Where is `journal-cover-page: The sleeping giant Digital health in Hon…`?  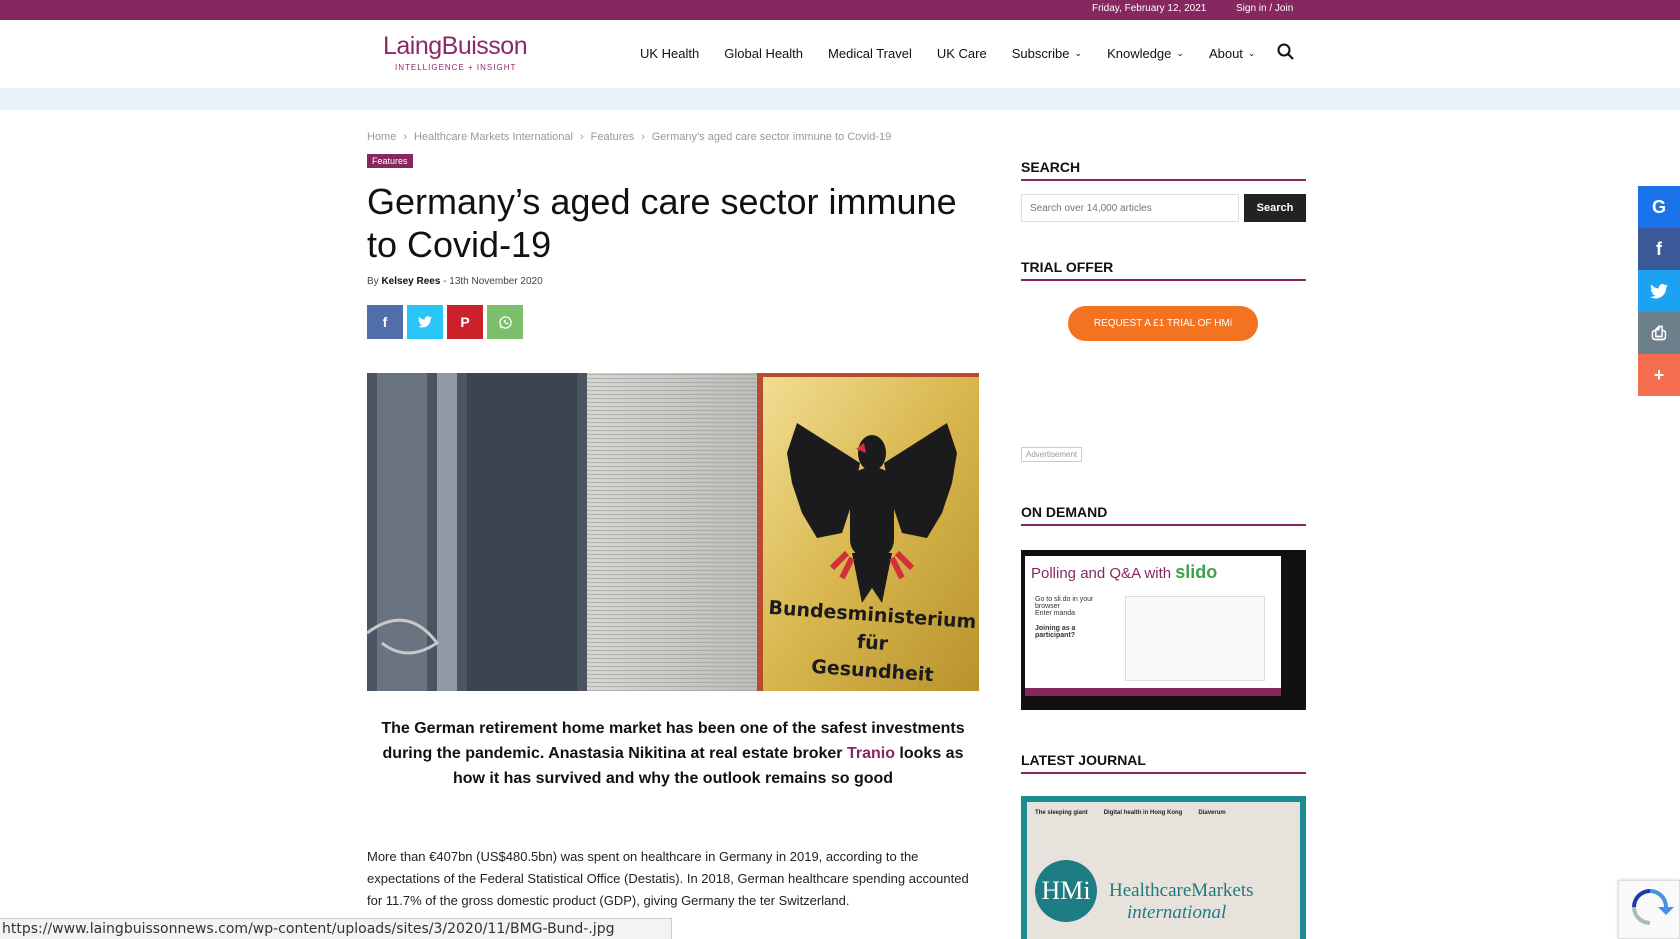
journal-cover-page: The sleeping giant Digital health in Hon… is located at coordinates (1163, 870).